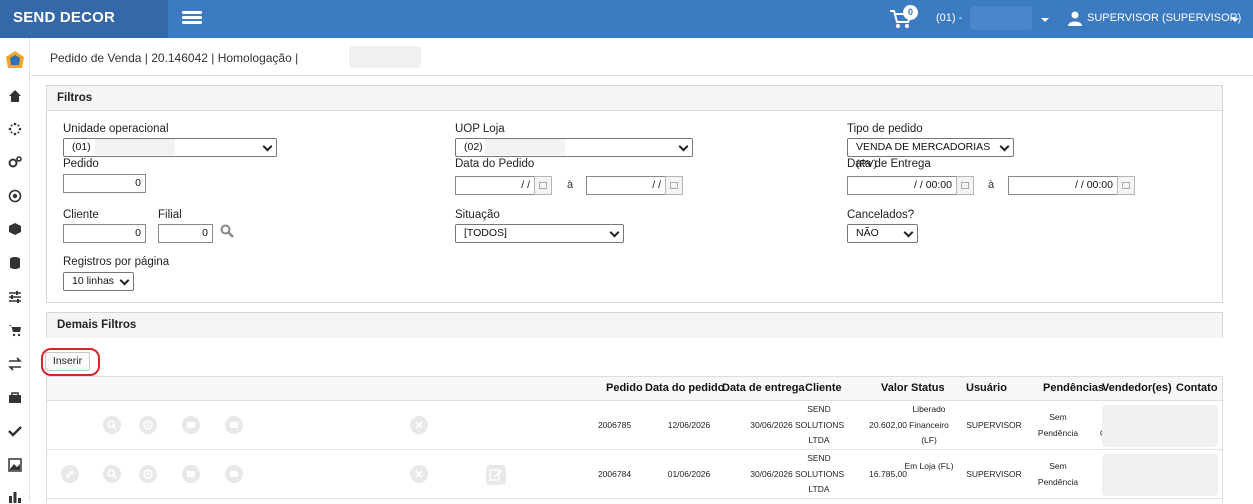 The image size is (1253, 504). What do you see at coordinates (771, 425) in the screenshot?
I see `cell-data-entrega: 30/06/2026` at bounding box center [771, 425].